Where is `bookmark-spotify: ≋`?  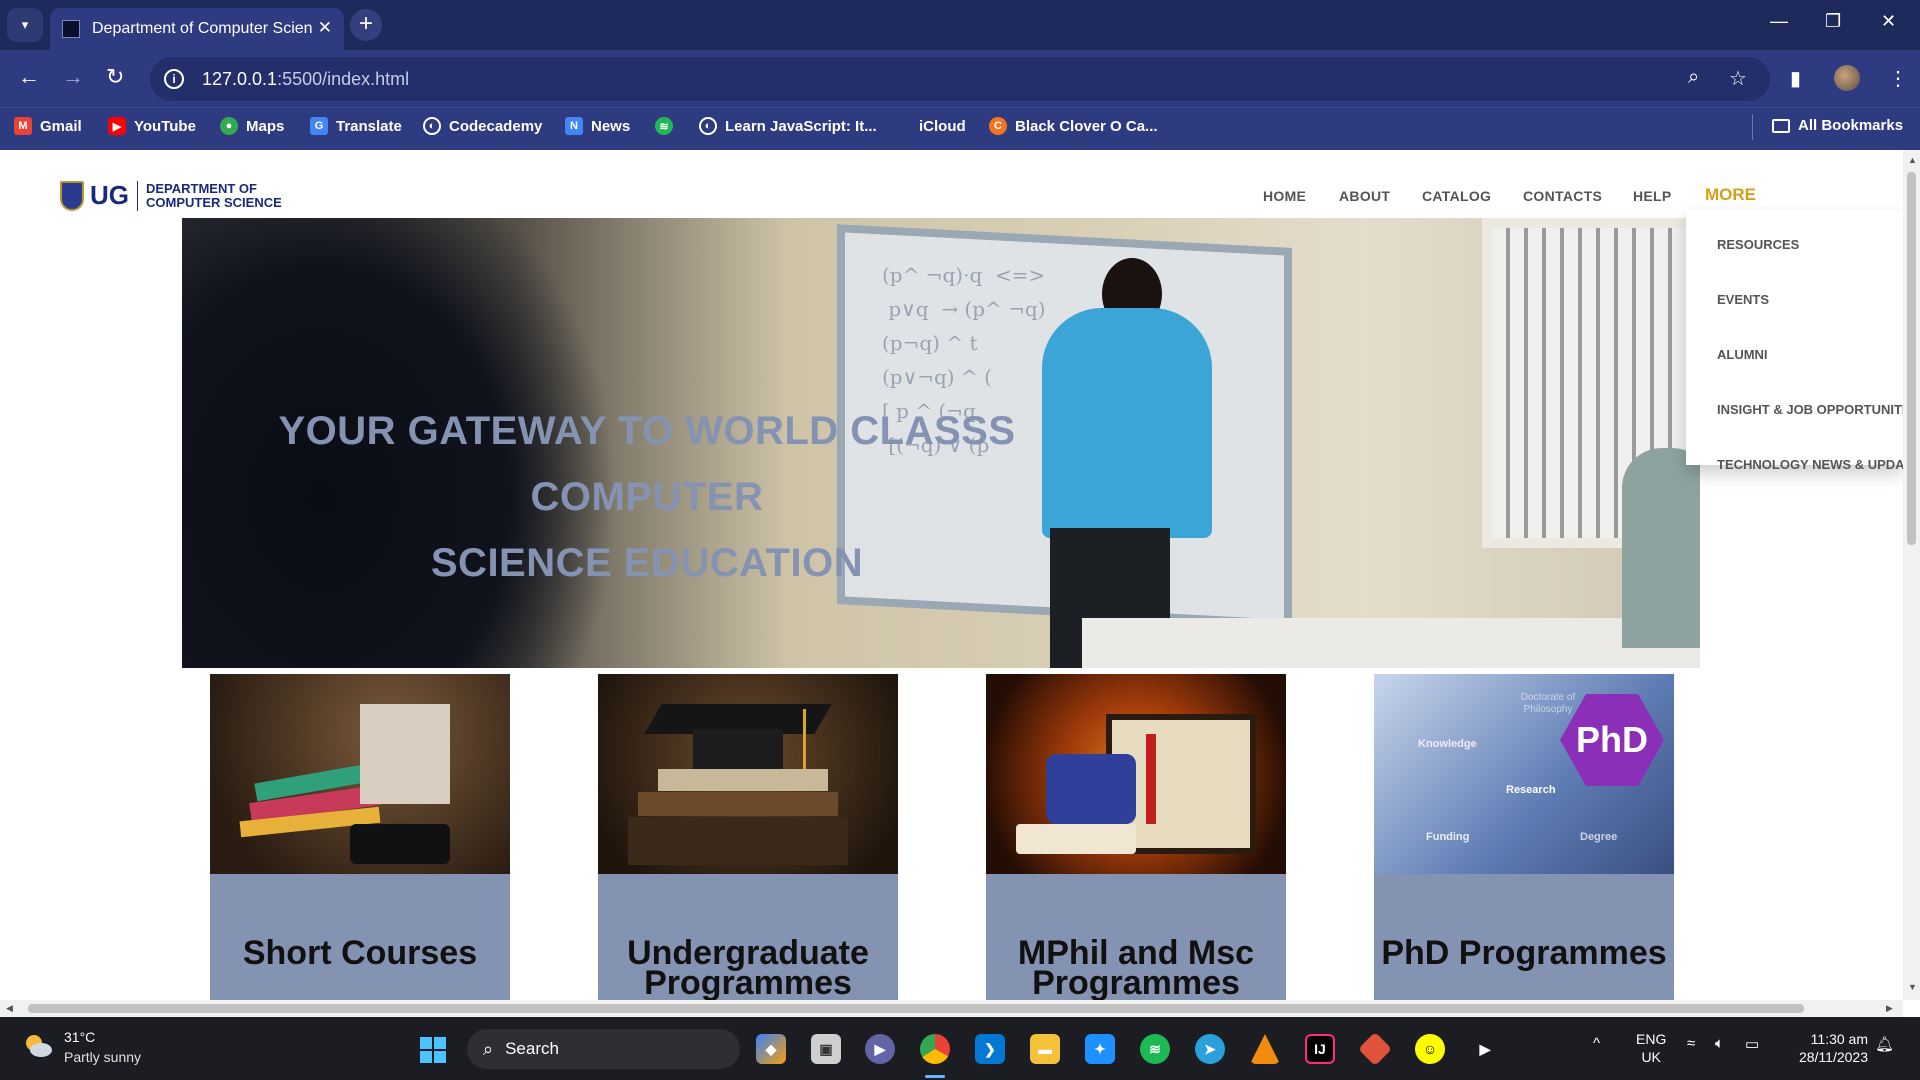
bookmark-spotify: ≋ is located at coordinates (668, 126).